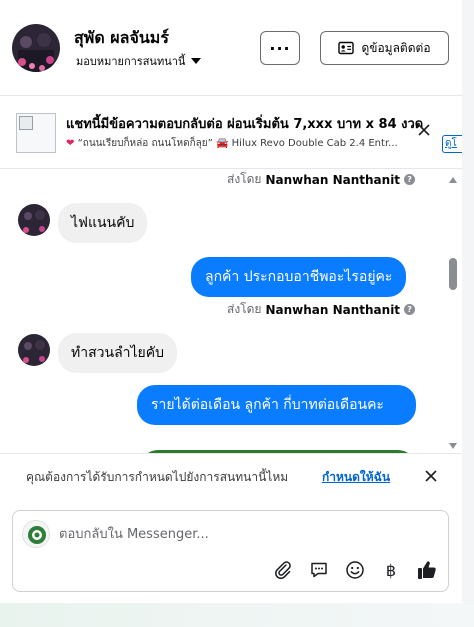 Image resolution: width=474 pixels, height=627 pixels. What do you see at coordinates (70, 143) in the screenshot?
I see `heart-icon: ❤` at bounding box center [70, 143].